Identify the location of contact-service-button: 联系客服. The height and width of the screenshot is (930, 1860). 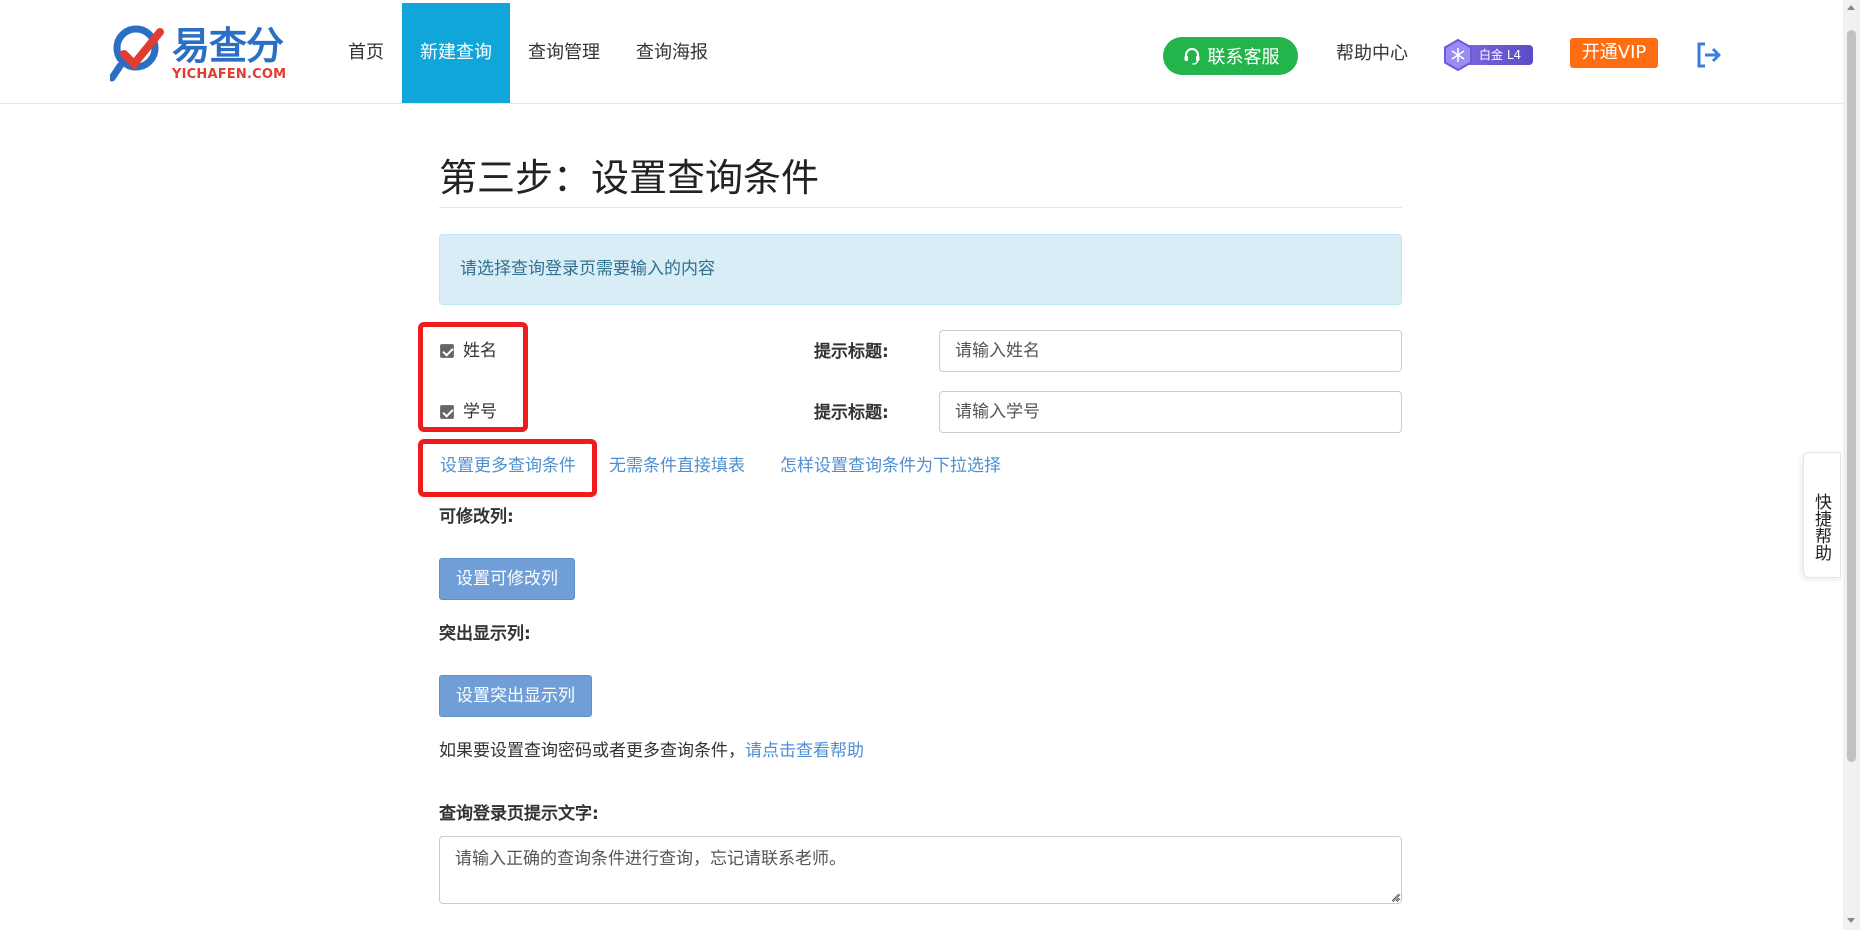
(1230, 56).